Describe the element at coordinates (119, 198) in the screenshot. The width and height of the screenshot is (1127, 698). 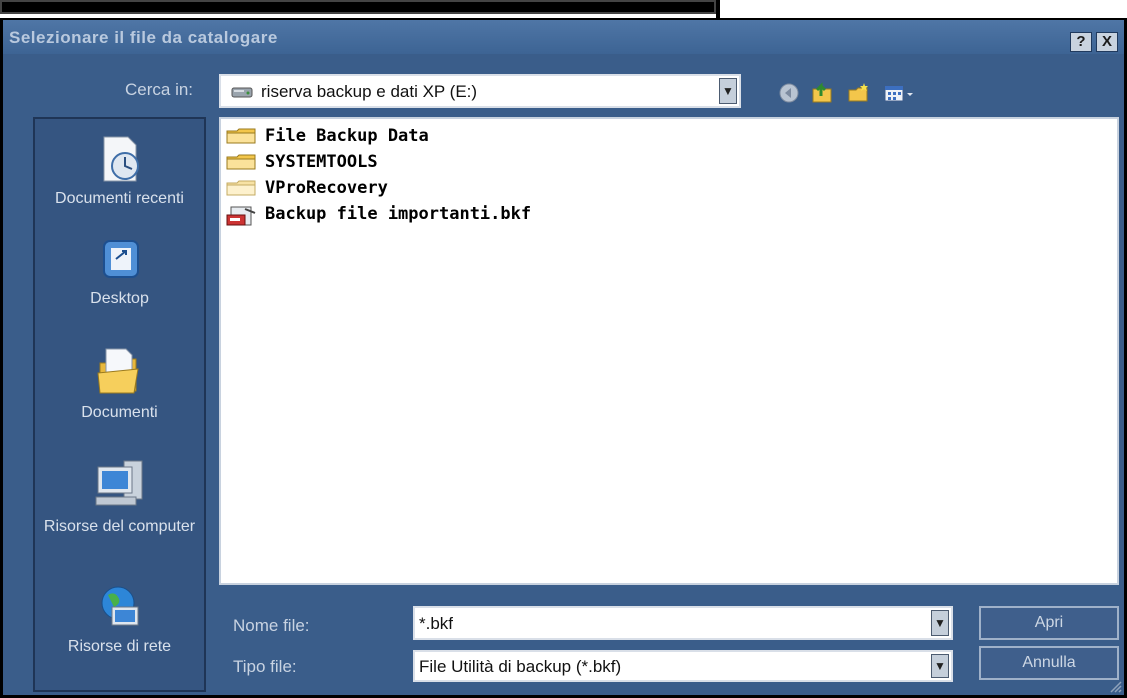
I see `place-label-recent: Documenti recenti` at that location.